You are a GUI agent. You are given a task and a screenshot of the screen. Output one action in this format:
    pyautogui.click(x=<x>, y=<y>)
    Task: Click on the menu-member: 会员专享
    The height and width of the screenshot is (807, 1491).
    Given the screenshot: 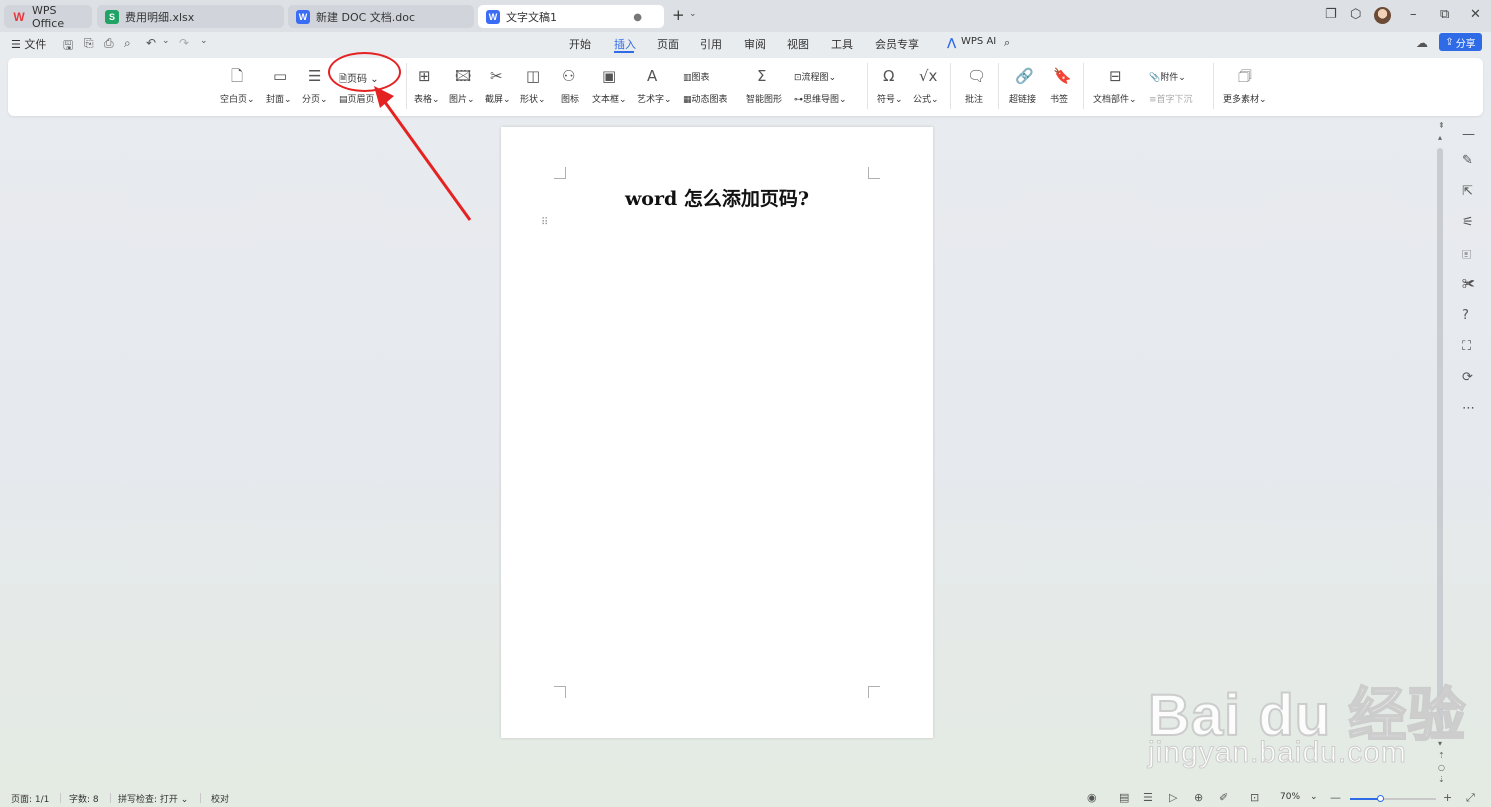 What is the action you would take?
    pyautogui.click(x=897, y=44)
    